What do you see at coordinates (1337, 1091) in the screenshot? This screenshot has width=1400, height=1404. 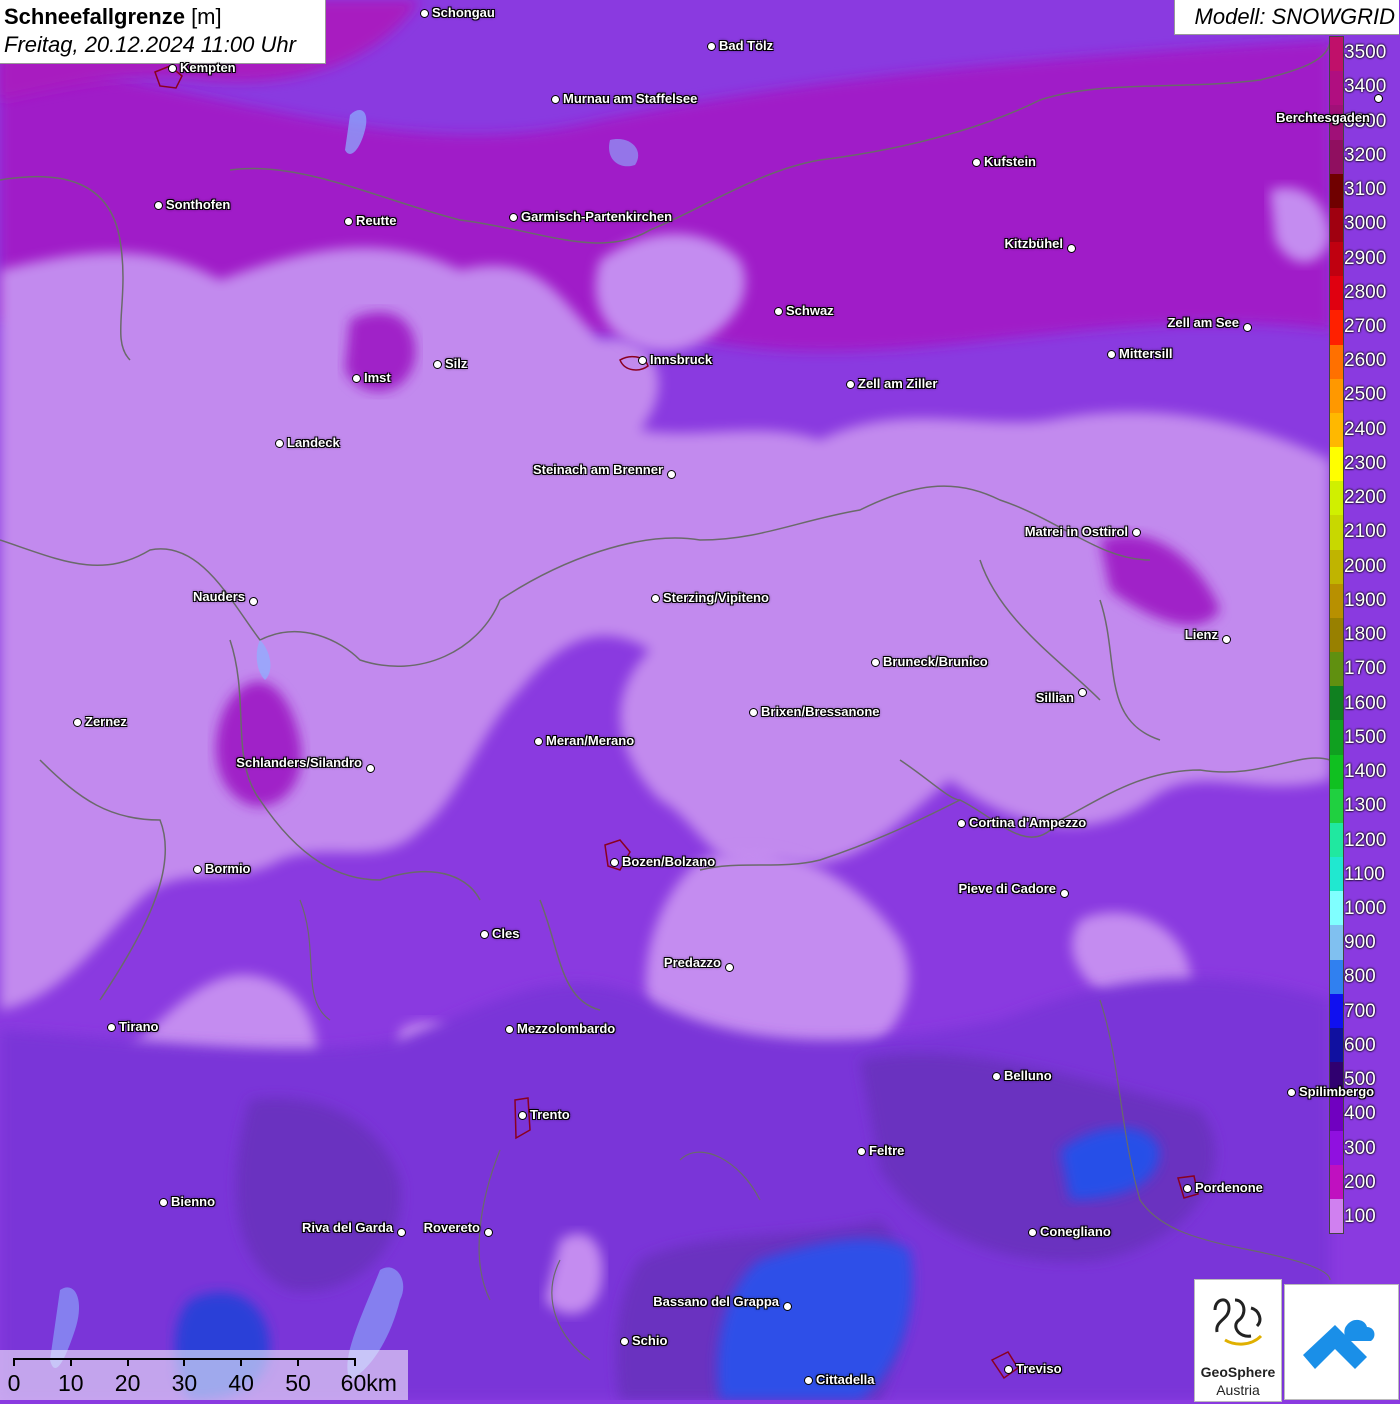 I see `city-label: Spilimbergo` at bounding box center [1337, 1091].